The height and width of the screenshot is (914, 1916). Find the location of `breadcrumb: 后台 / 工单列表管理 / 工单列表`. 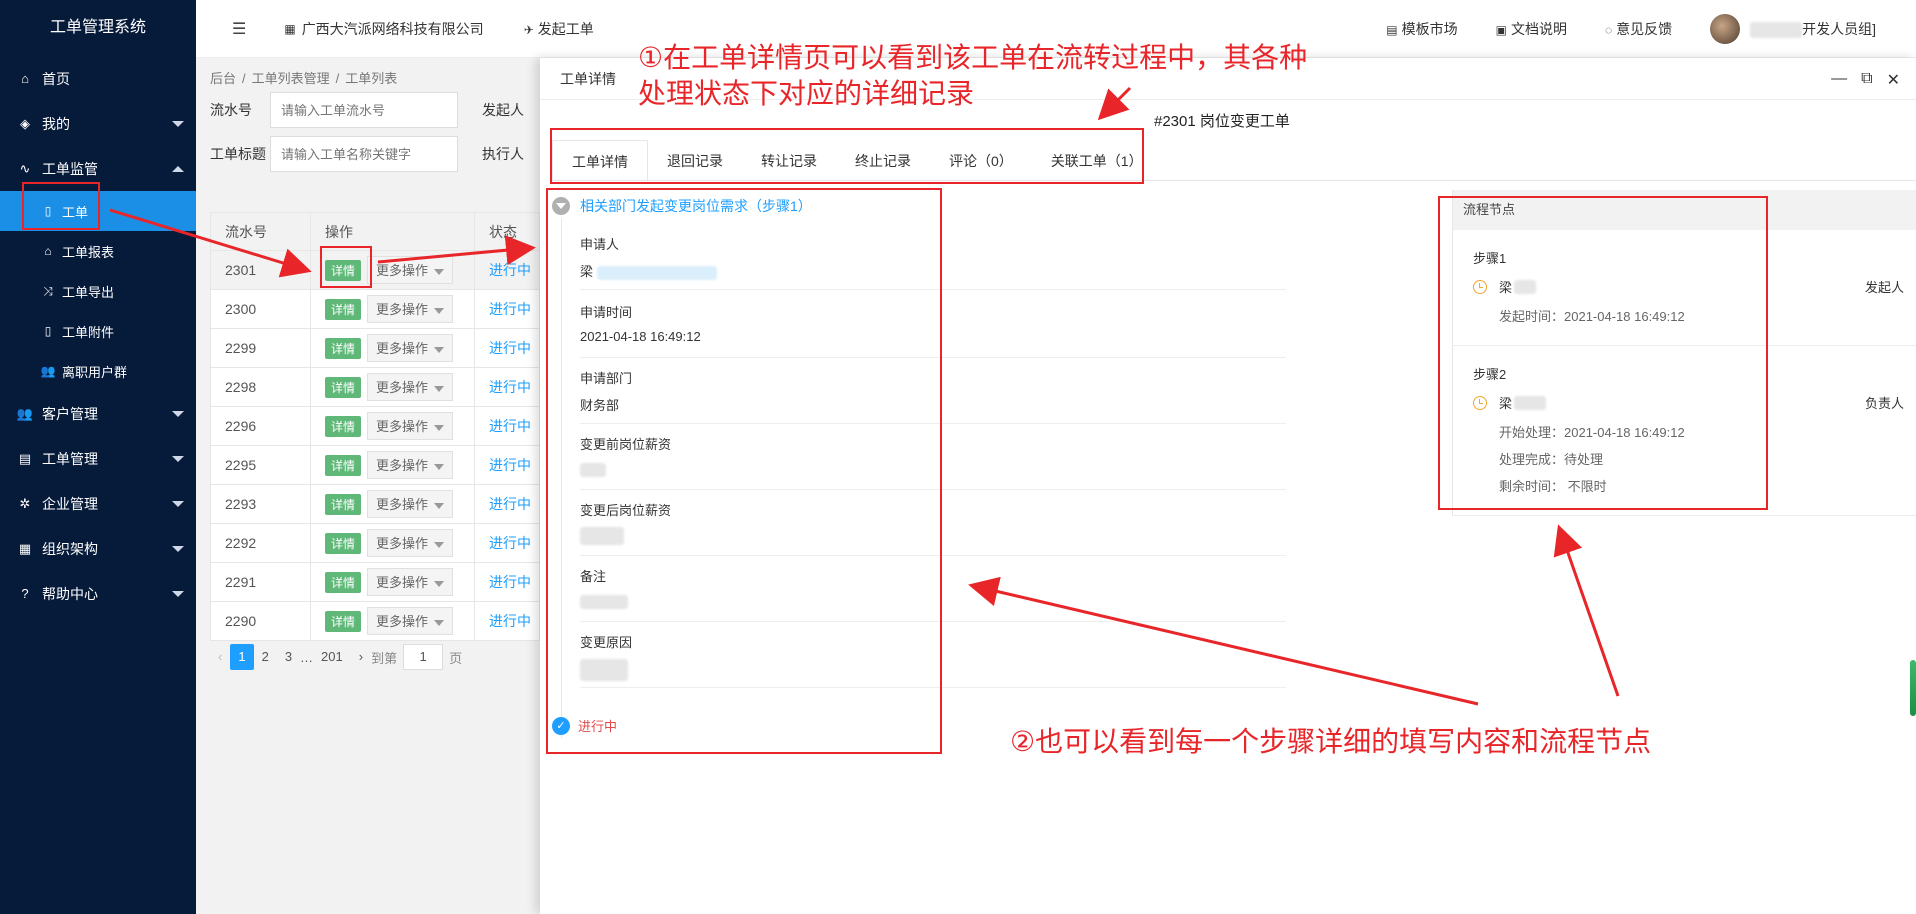

breadcrumb: 后台 / 工单列表管理 / 工单列表 is located at coordinates (304, 78).